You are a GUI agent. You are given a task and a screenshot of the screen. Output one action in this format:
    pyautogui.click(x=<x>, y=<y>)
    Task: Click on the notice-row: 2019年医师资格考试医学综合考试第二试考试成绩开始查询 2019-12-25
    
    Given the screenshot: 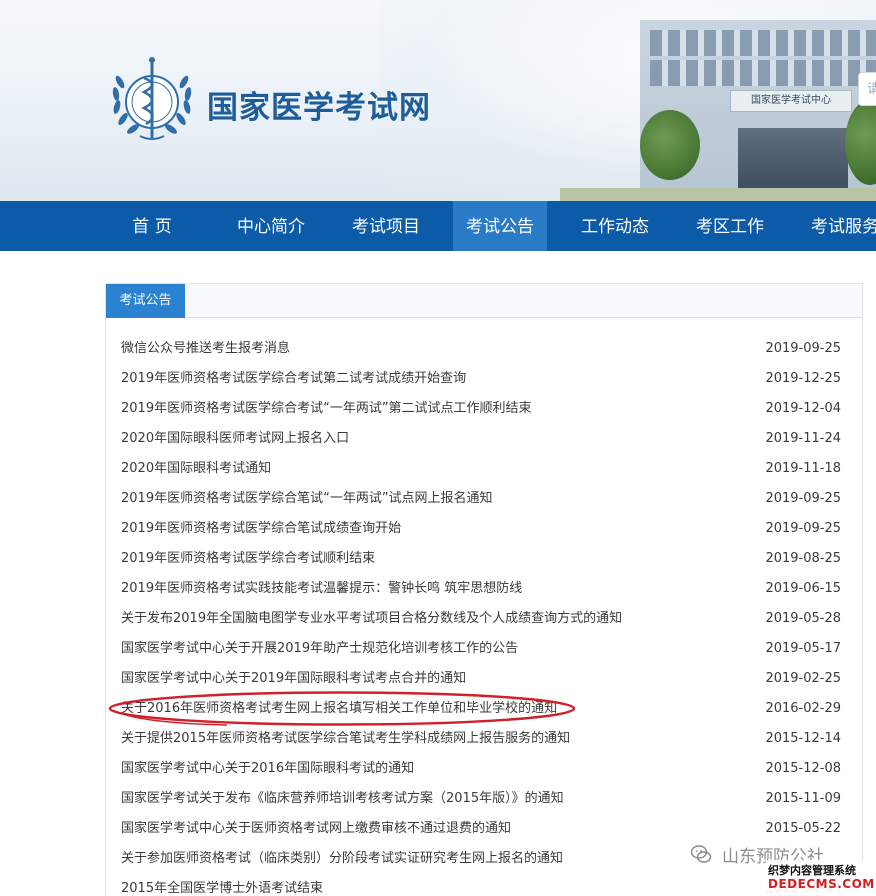 What is the action you would take?
    pyautogui.click(x=481, y=379)
    